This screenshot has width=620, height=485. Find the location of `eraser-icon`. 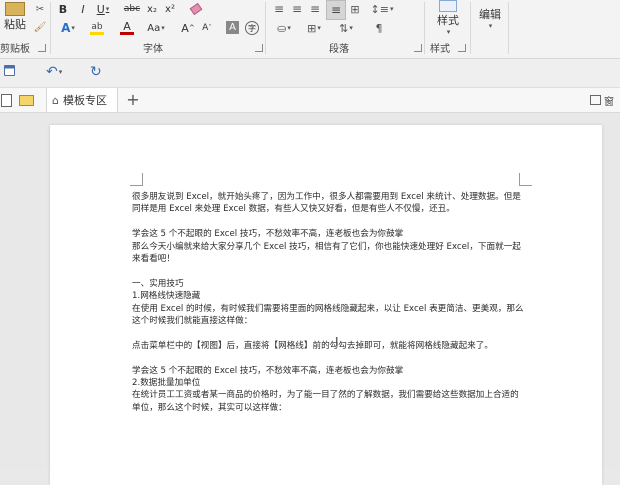

eraser-icon is located at coordinates (196, 9).